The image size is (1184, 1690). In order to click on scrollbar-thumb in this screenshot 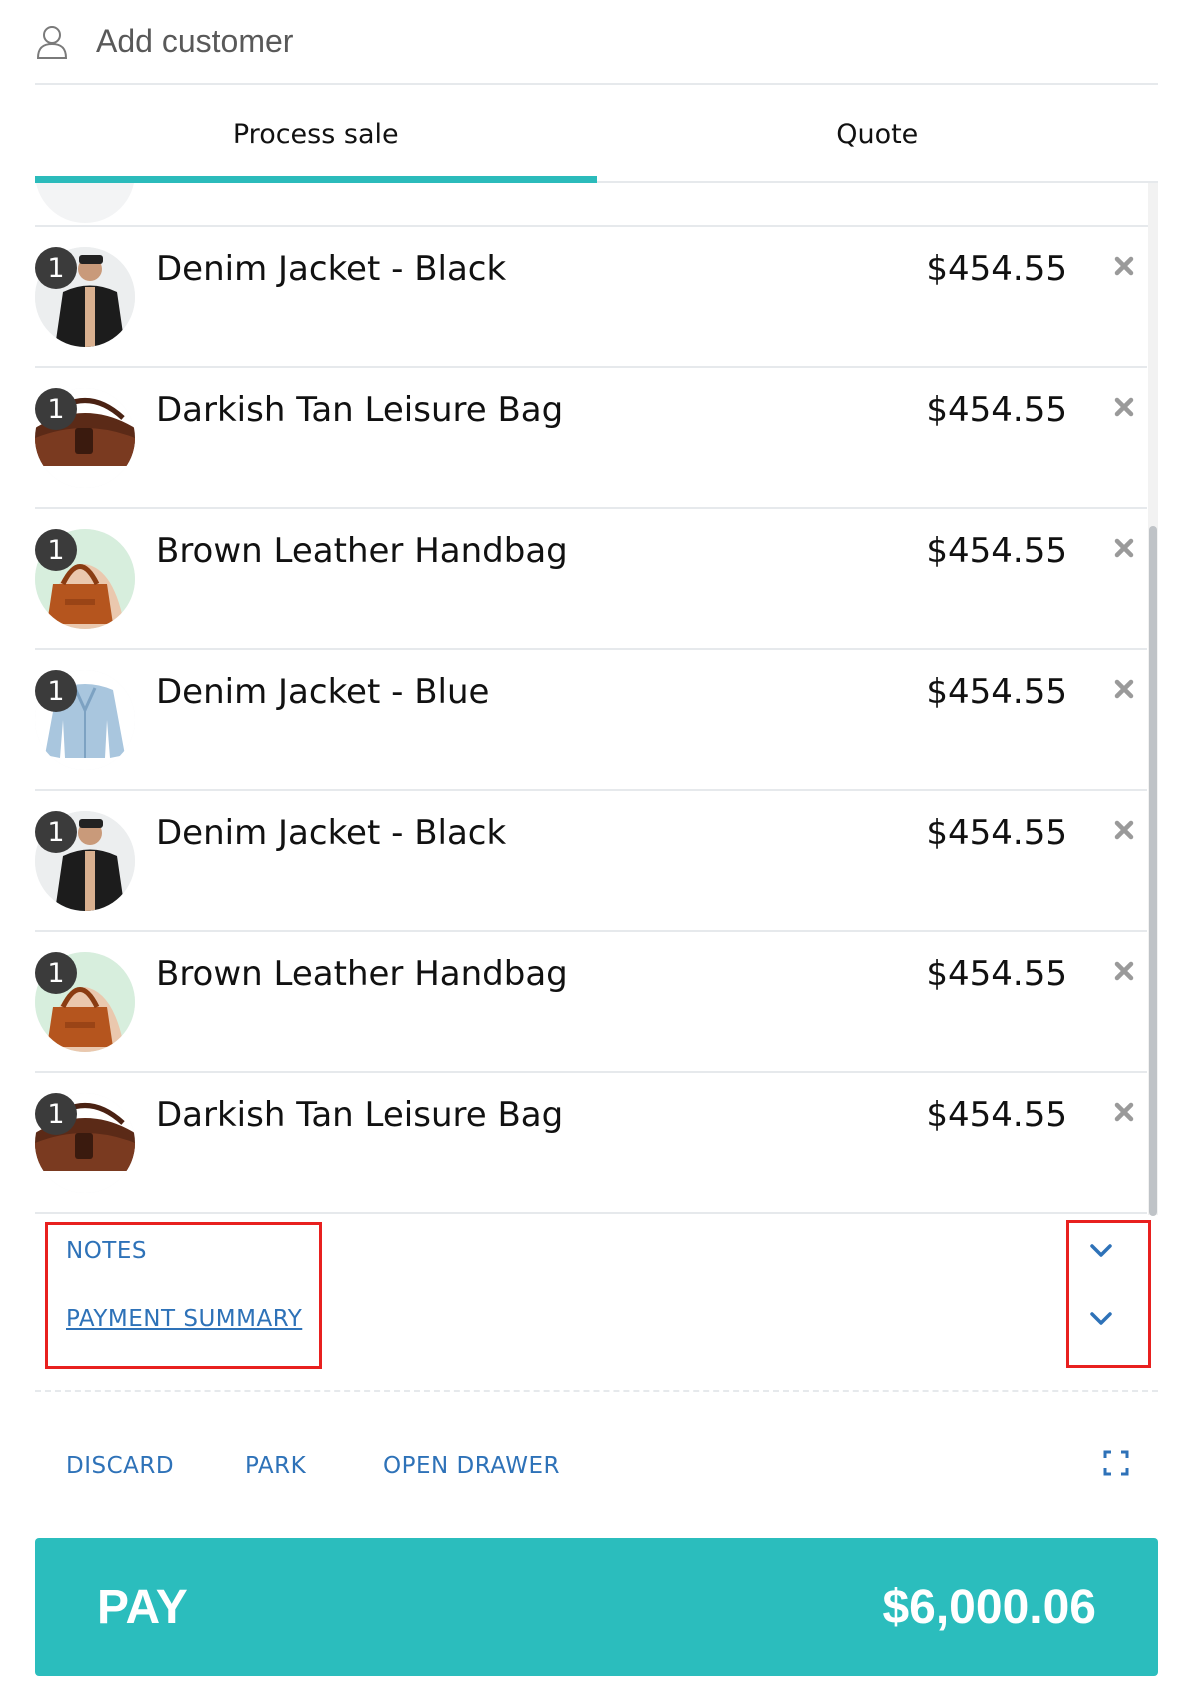, I will do `click(1153, 871)`.